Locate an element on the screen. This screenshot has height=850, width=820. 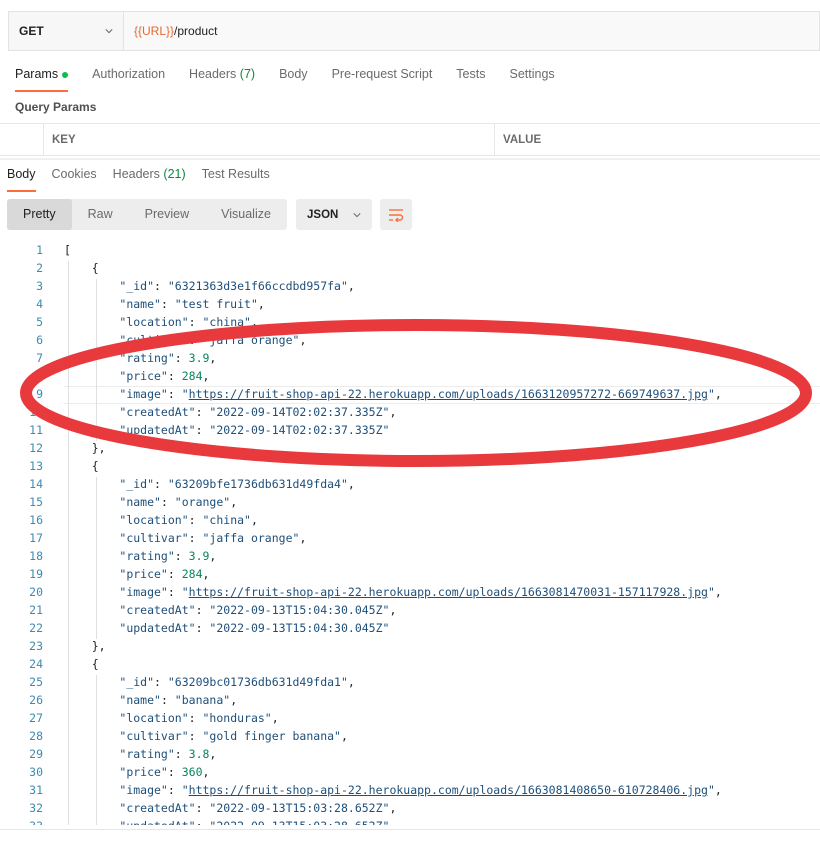
response-divider is located at coordinates (410, 159).